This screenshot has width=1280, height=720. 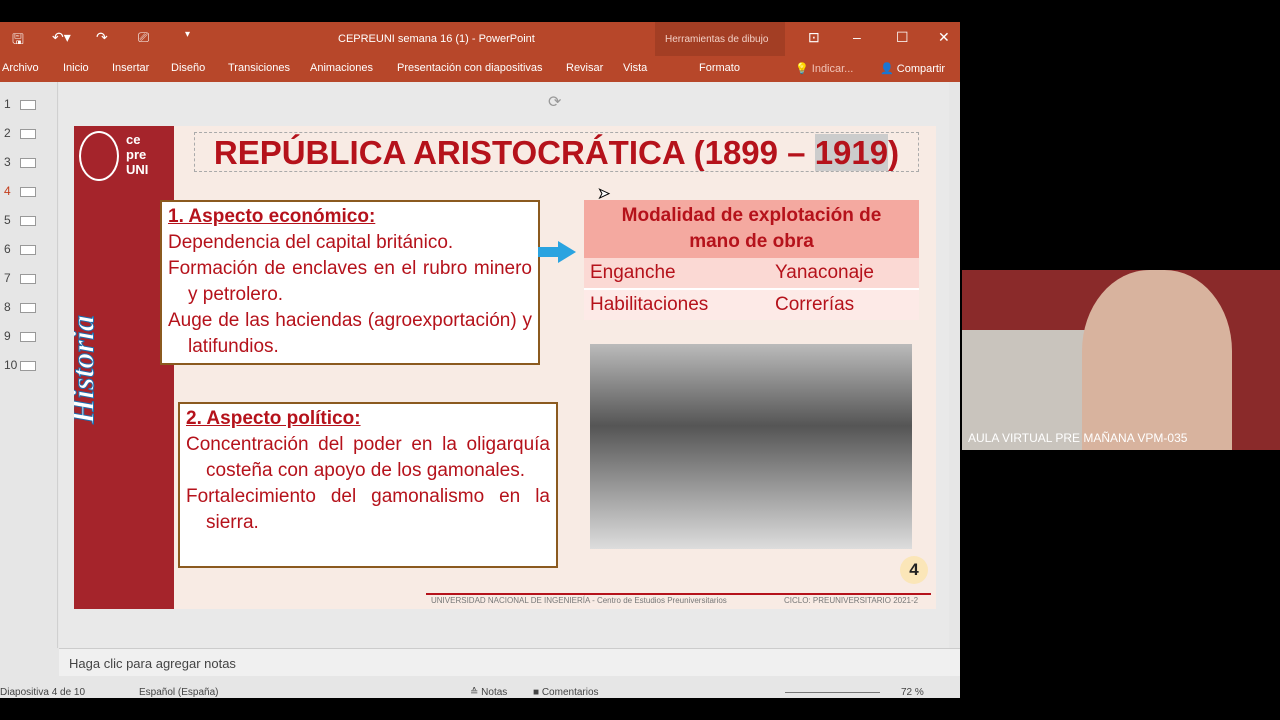 I want to click on cepre-logo: ce pre UNI, so click(x=137, y=154).